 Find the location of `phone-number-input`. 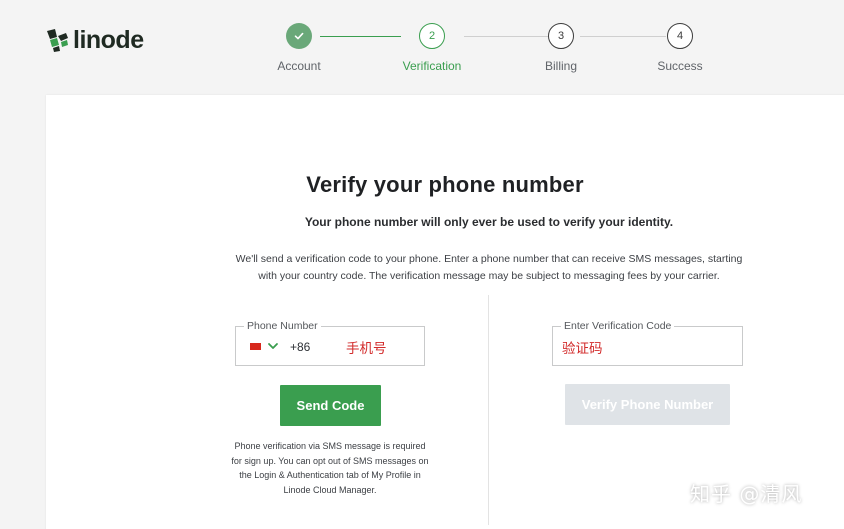

phone-number-input is located at coordinates (382, 347).